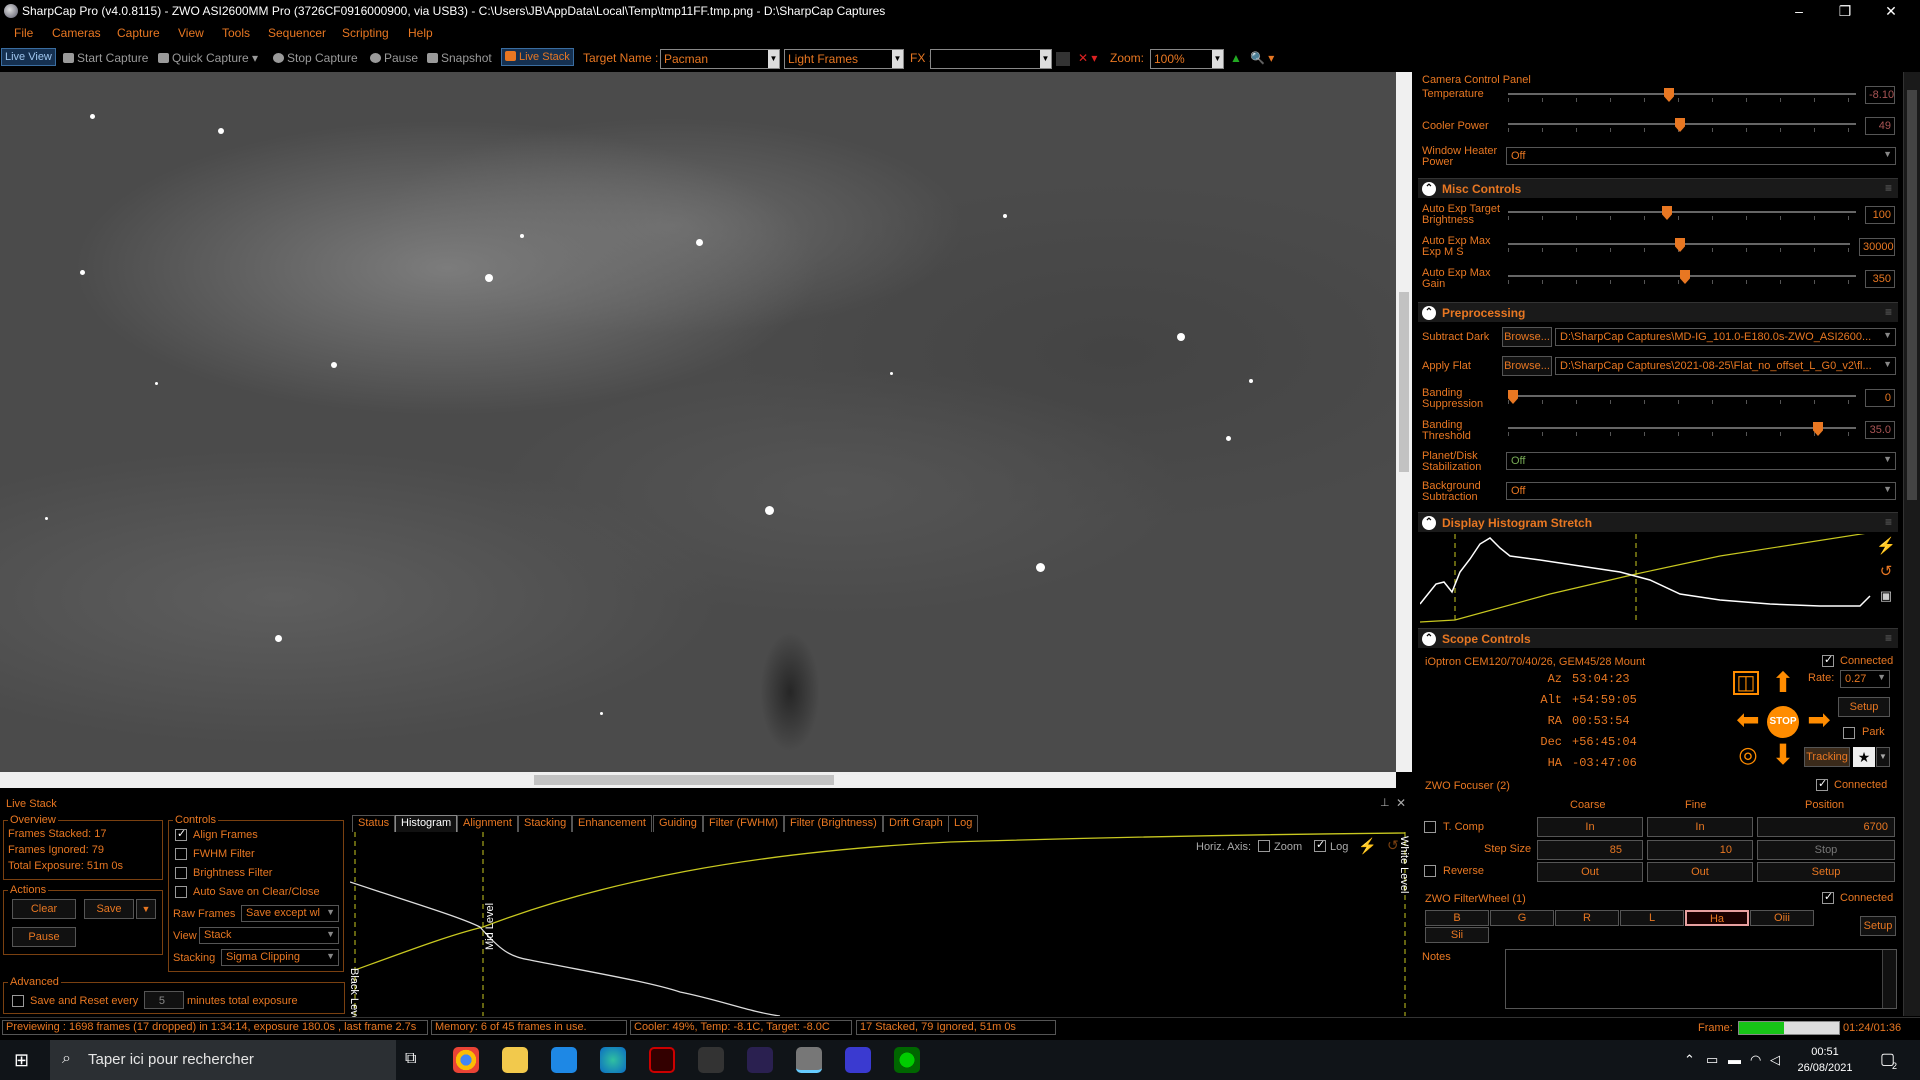  I want to click on live-stack-button: Live Stack, so click(537, 57).